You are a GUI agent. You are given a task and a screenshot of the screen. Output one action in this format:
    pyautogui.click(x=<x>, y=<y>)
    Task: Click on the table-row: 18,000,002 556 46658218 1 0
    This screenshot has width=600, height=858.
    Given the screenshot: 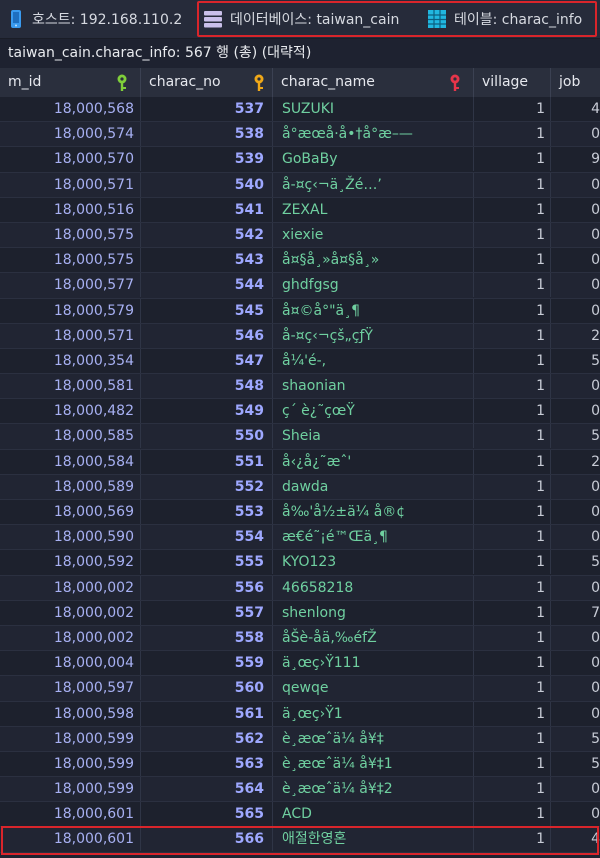 What is the action you would take?
    pyautogui.click(x=300, y=588)
    